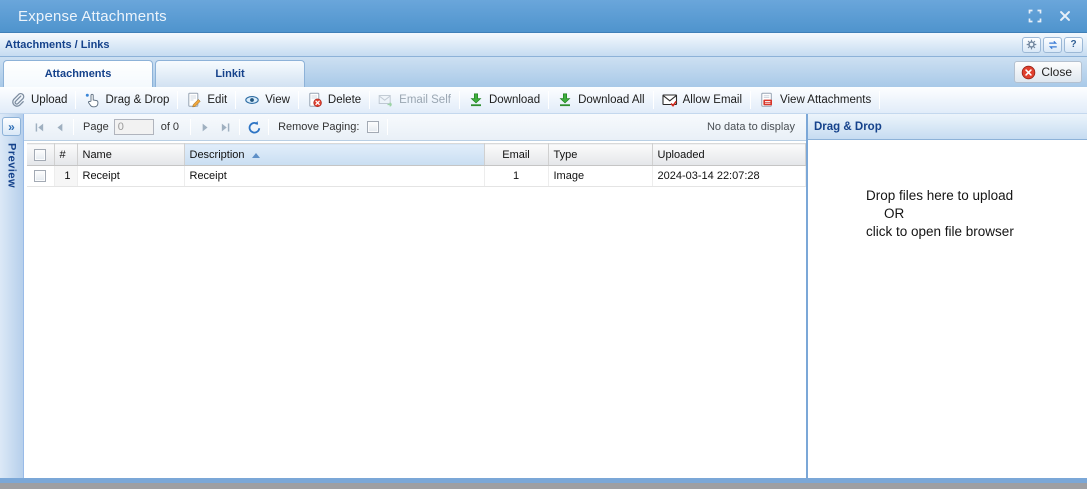 The image size is (1087, 489). I want to click on upload-button: Upload, so click(38, 100).